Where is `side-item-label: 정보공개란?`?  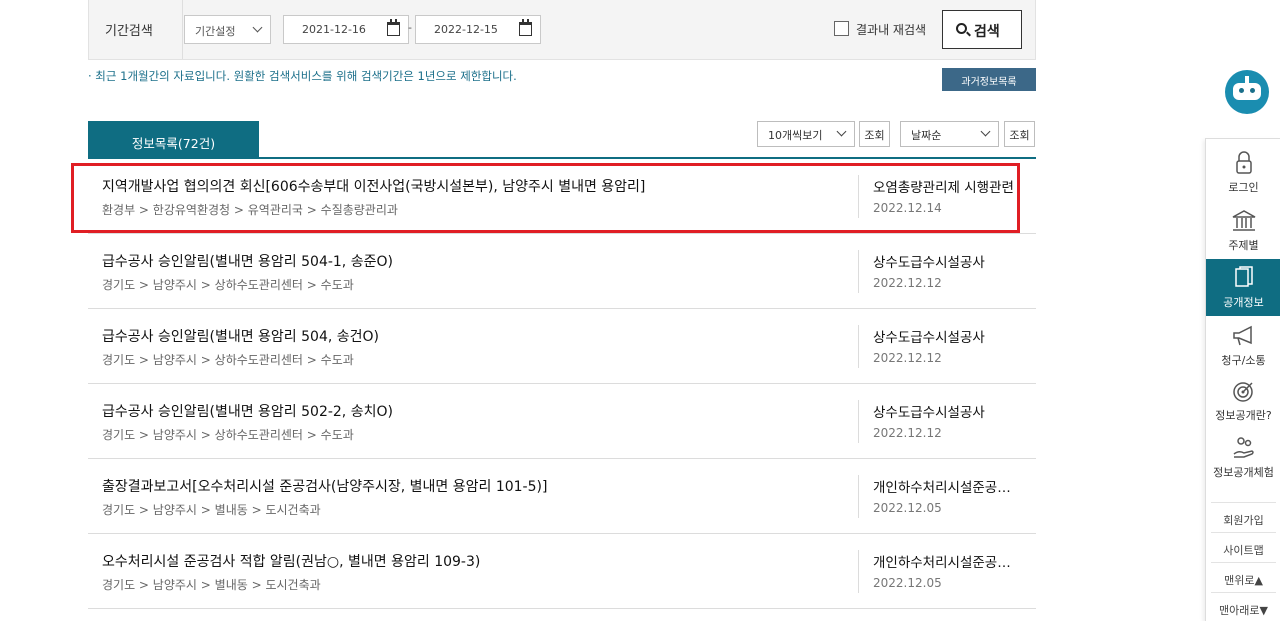 side-item-label: 정보공개란? is located at coordinates (1243, 415).